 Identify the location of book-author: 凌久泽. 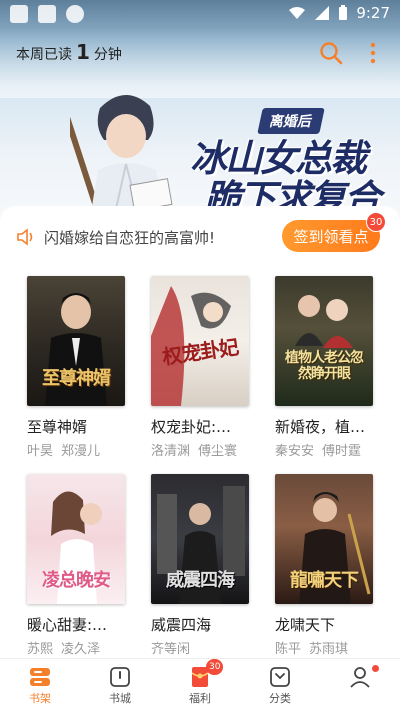
(81, 649).